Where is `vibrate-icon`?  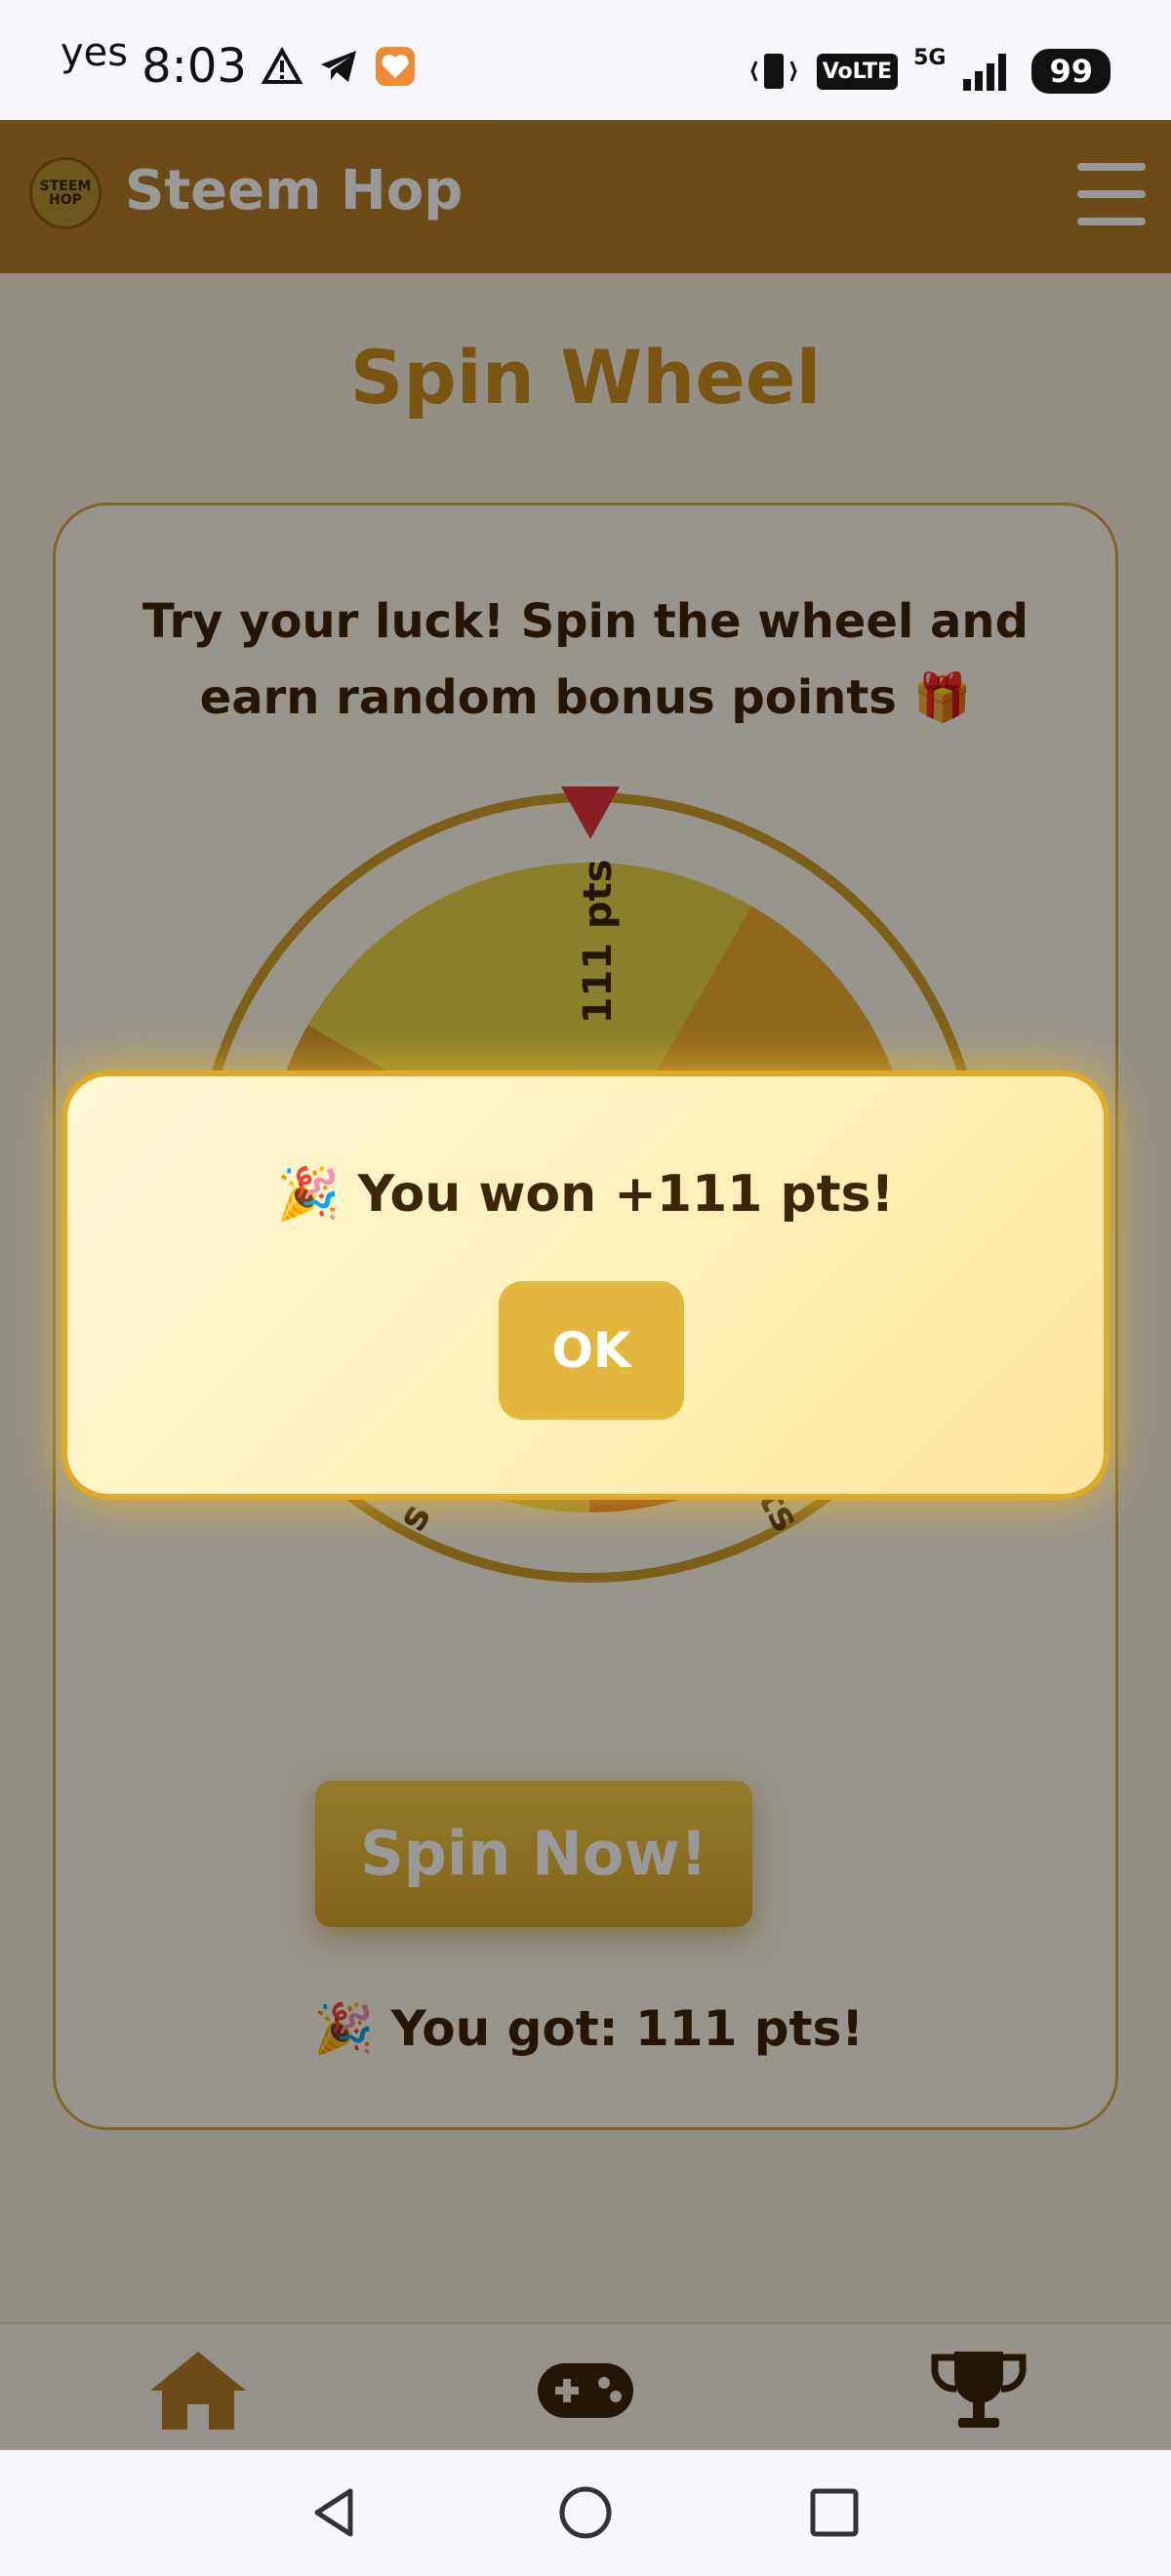
vibrate-icon is located at coordinates (773, 71).